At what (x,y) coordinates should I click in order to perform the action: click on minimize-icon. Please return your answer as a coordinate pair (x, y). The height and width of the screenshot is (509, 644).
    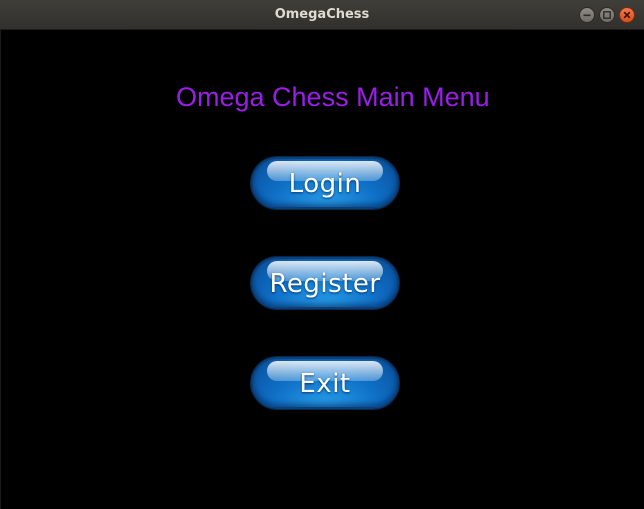
    Looking at the image, I should click on (587, 15).